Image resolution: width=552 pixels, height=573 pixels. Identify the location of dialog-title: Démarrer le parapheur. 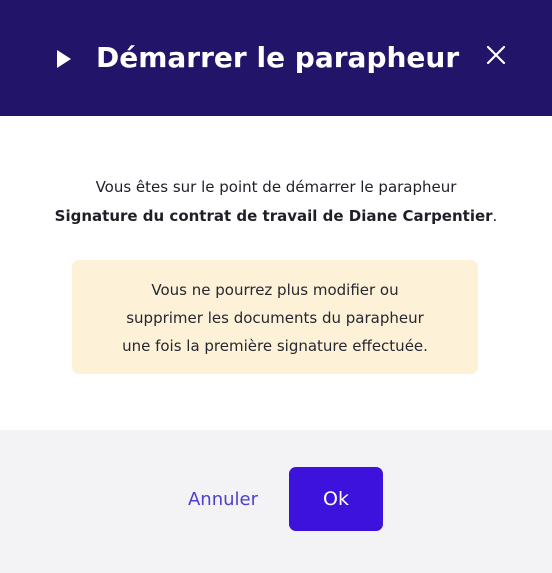
(278, 57).